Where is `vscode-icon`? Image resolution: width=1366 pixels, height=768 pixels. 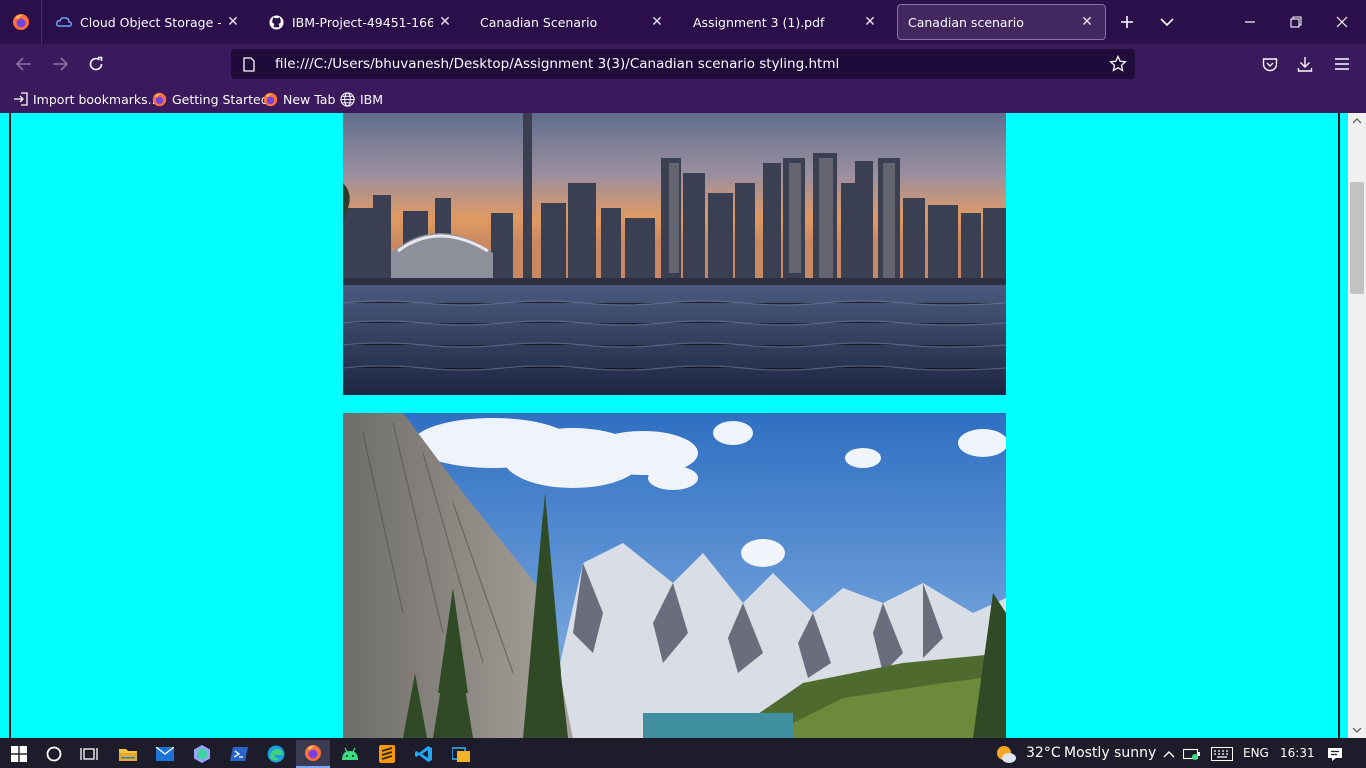
vscode-icon is located at coordinates (423, 754).